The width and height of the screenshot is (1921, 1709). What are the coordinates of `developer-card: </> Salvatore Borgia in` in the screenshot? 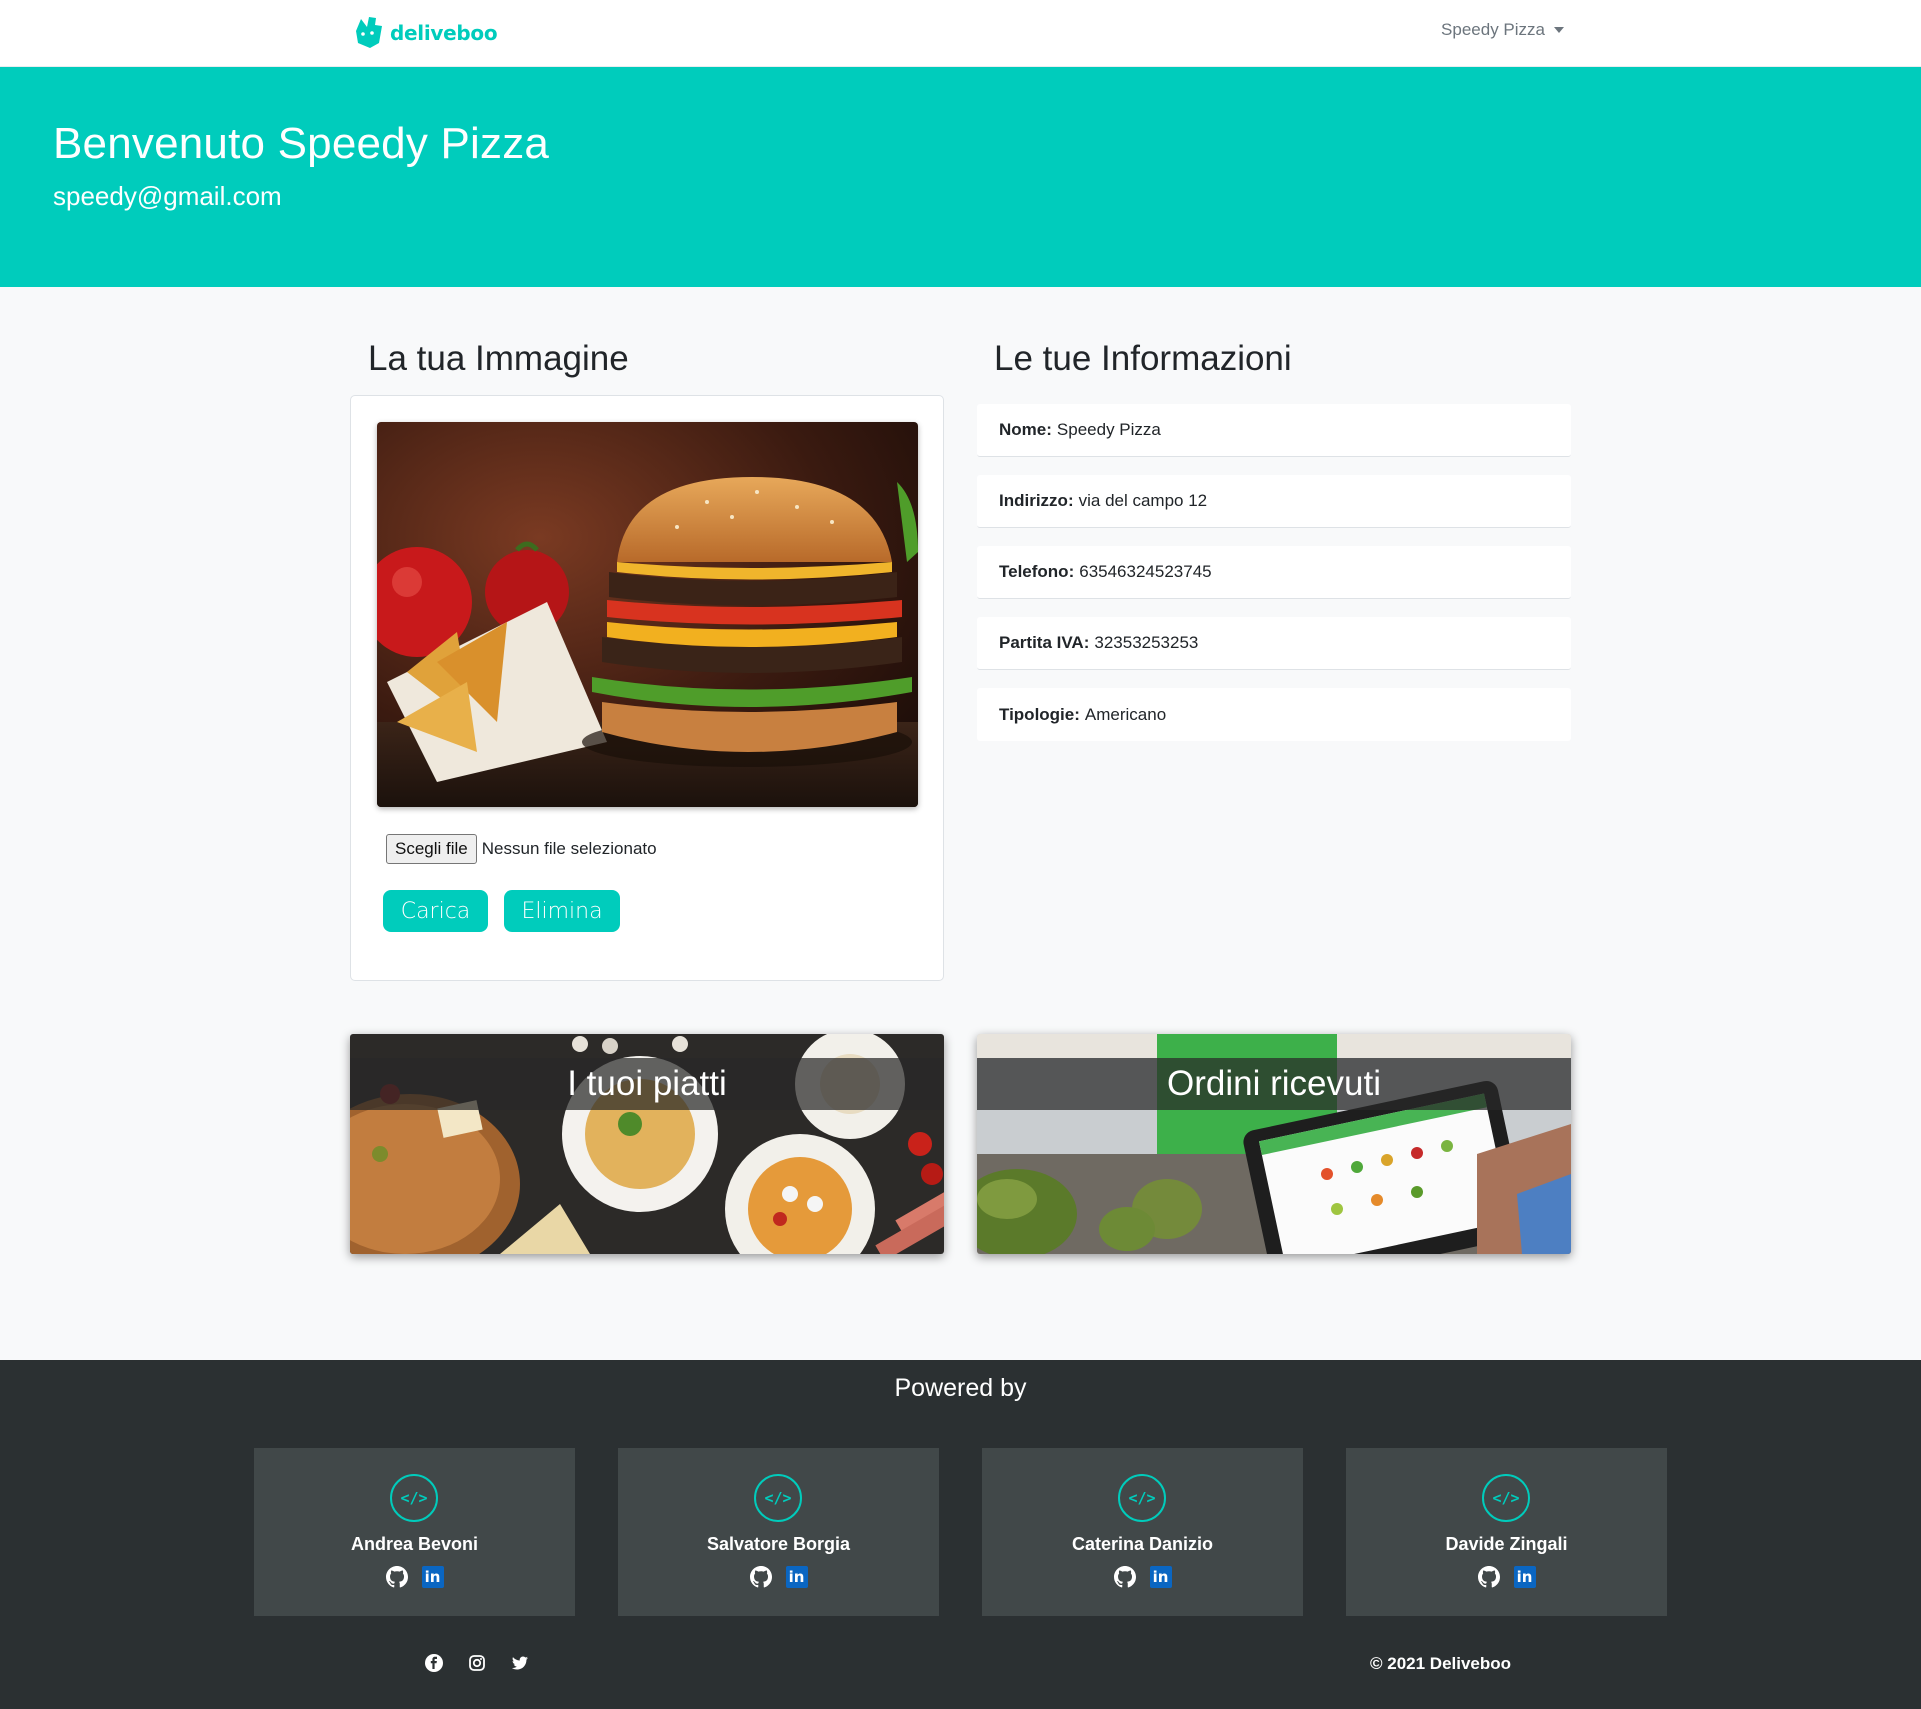 It's located at (778, 1532).